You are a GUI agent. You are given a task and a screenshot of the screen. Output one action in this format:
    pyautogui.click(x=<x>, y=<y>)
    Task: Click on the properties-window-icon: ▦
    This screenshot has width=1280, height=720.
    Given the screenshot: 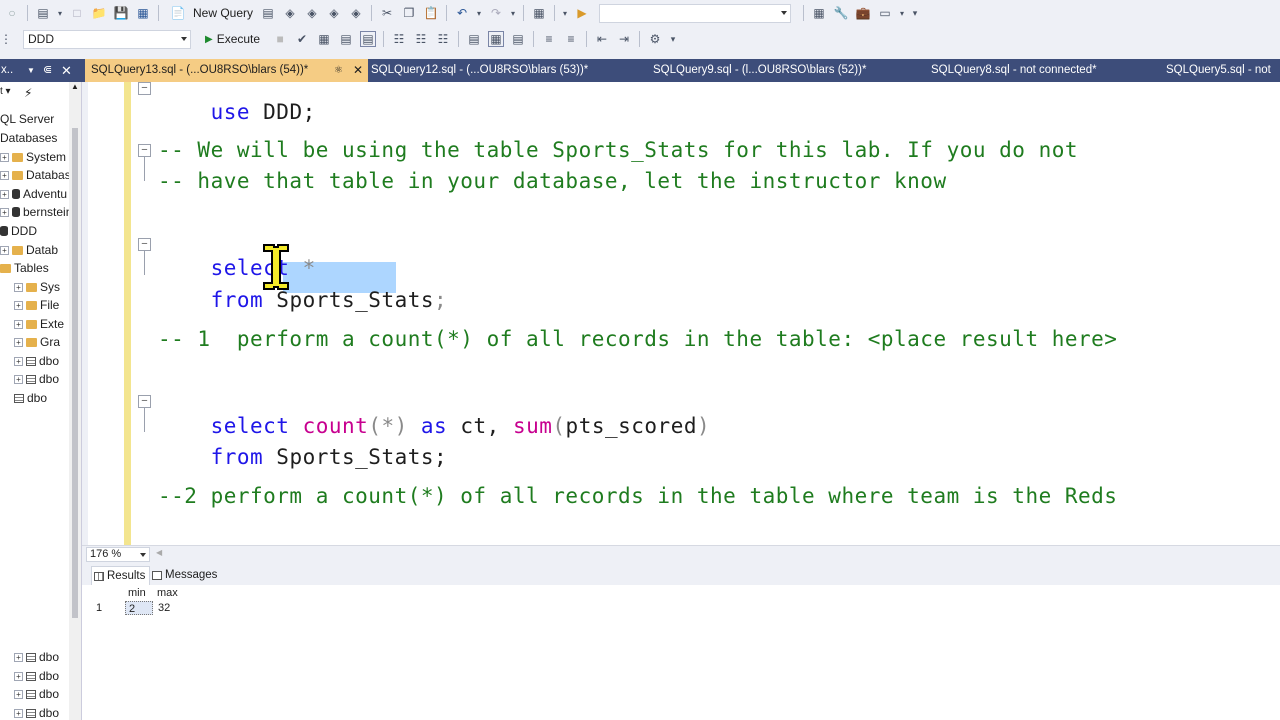 What is the action you would take?
    pyautogui.click(x=819, y=13)
    